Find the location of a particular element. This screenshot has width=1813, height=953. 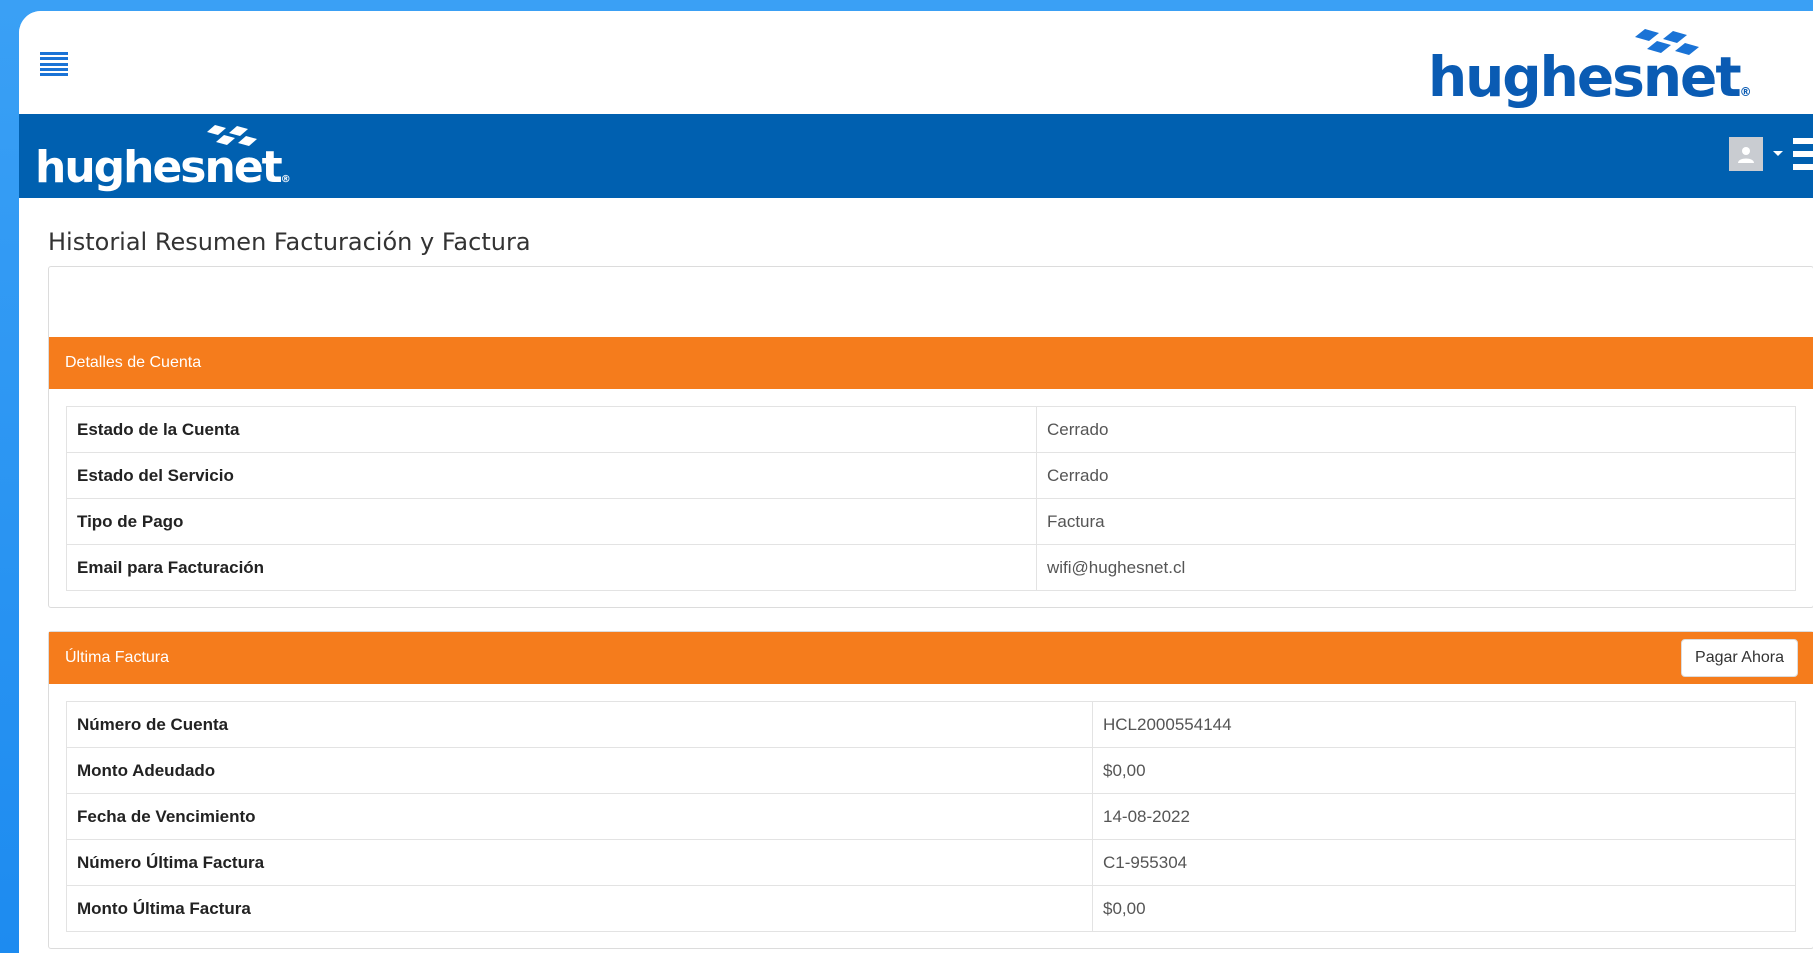

row-value: HCL2000554144 is located at coordinates (1444, 724).